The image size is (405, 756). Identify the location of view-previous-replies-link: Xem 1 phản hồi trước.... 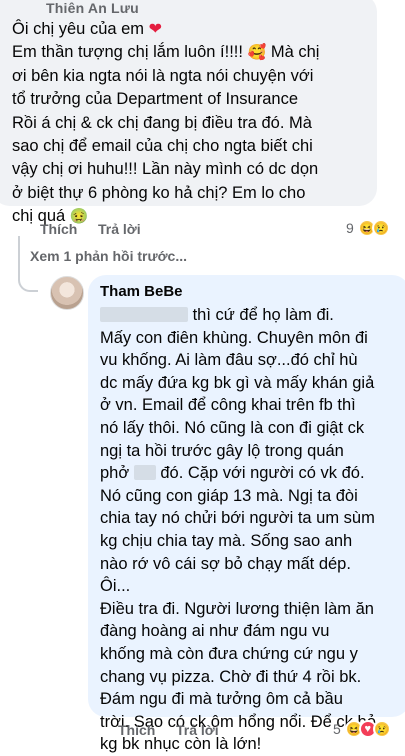
(108, 256).